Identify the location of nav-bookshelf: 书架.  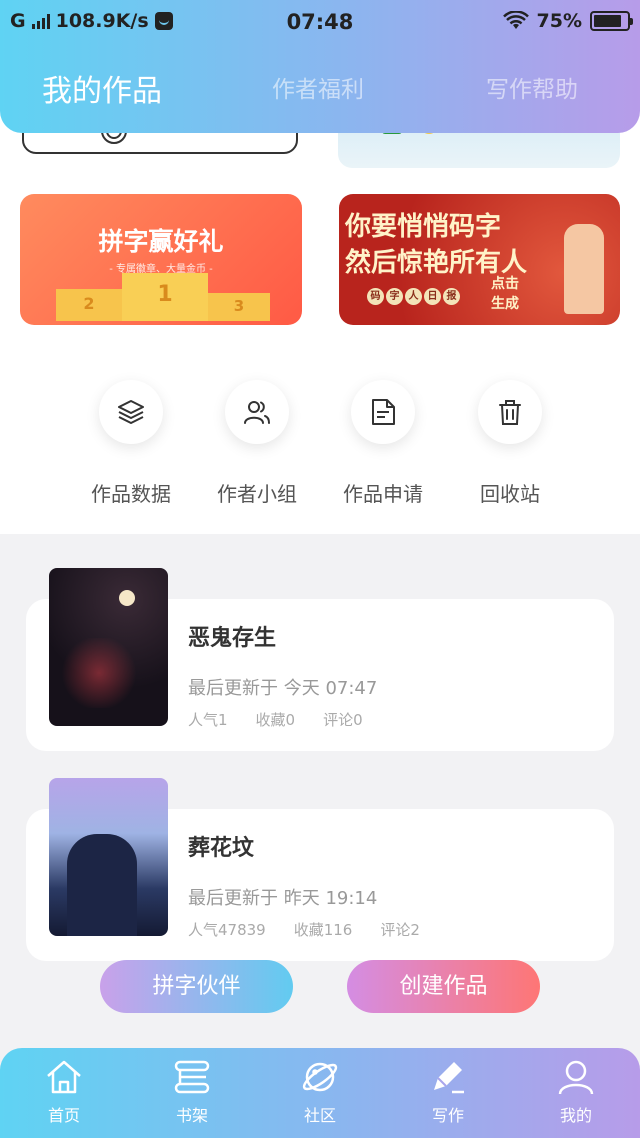
(192, 1092).